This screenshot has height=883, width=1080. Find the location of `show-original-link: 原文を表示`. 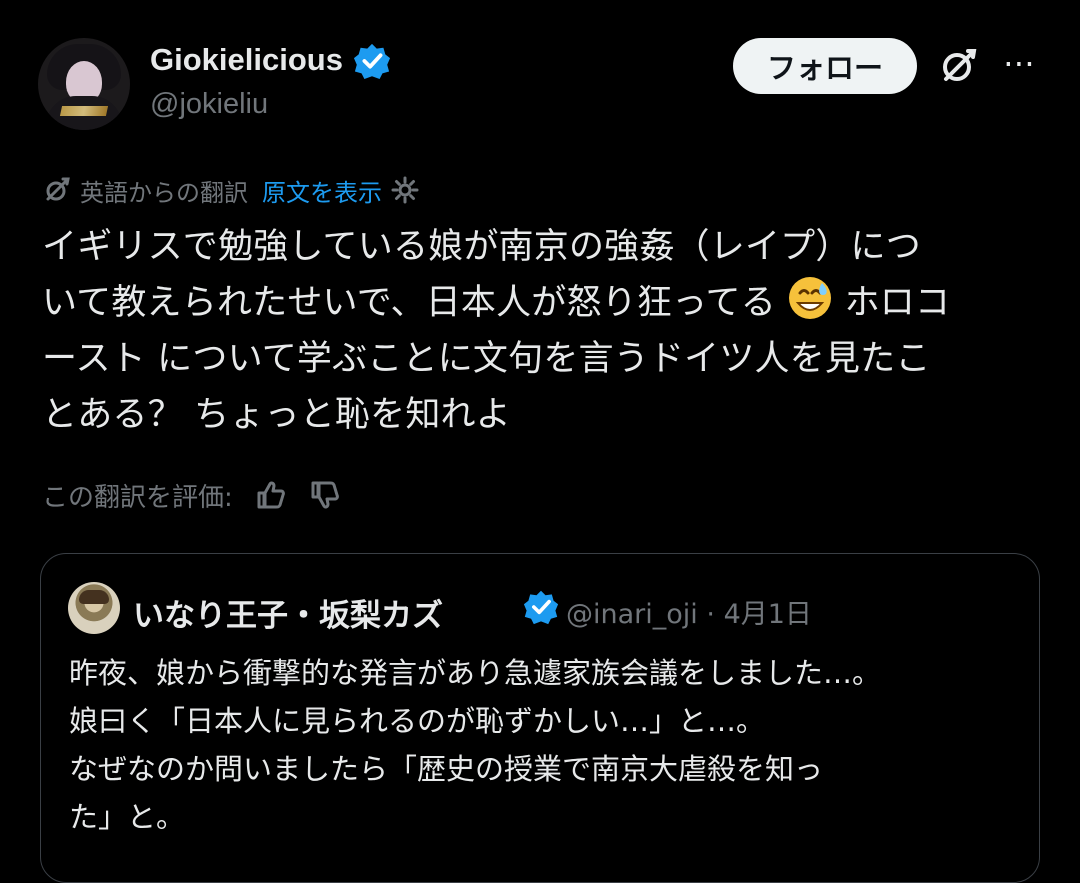

show-original-link: 原文を表示 is located at coordinates (322, 190).